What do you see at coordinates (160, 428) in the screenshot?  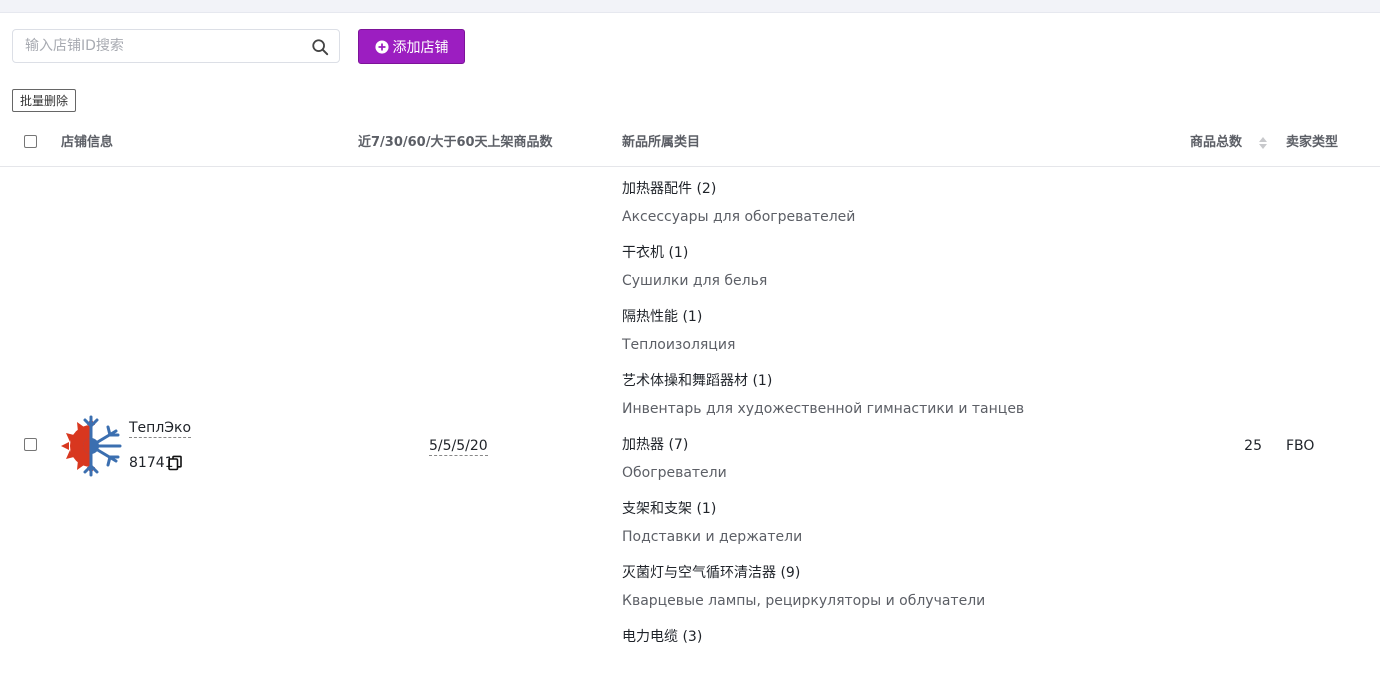 I see `shop-name-link: ТеплЭко` at bounding box center [160, 428].